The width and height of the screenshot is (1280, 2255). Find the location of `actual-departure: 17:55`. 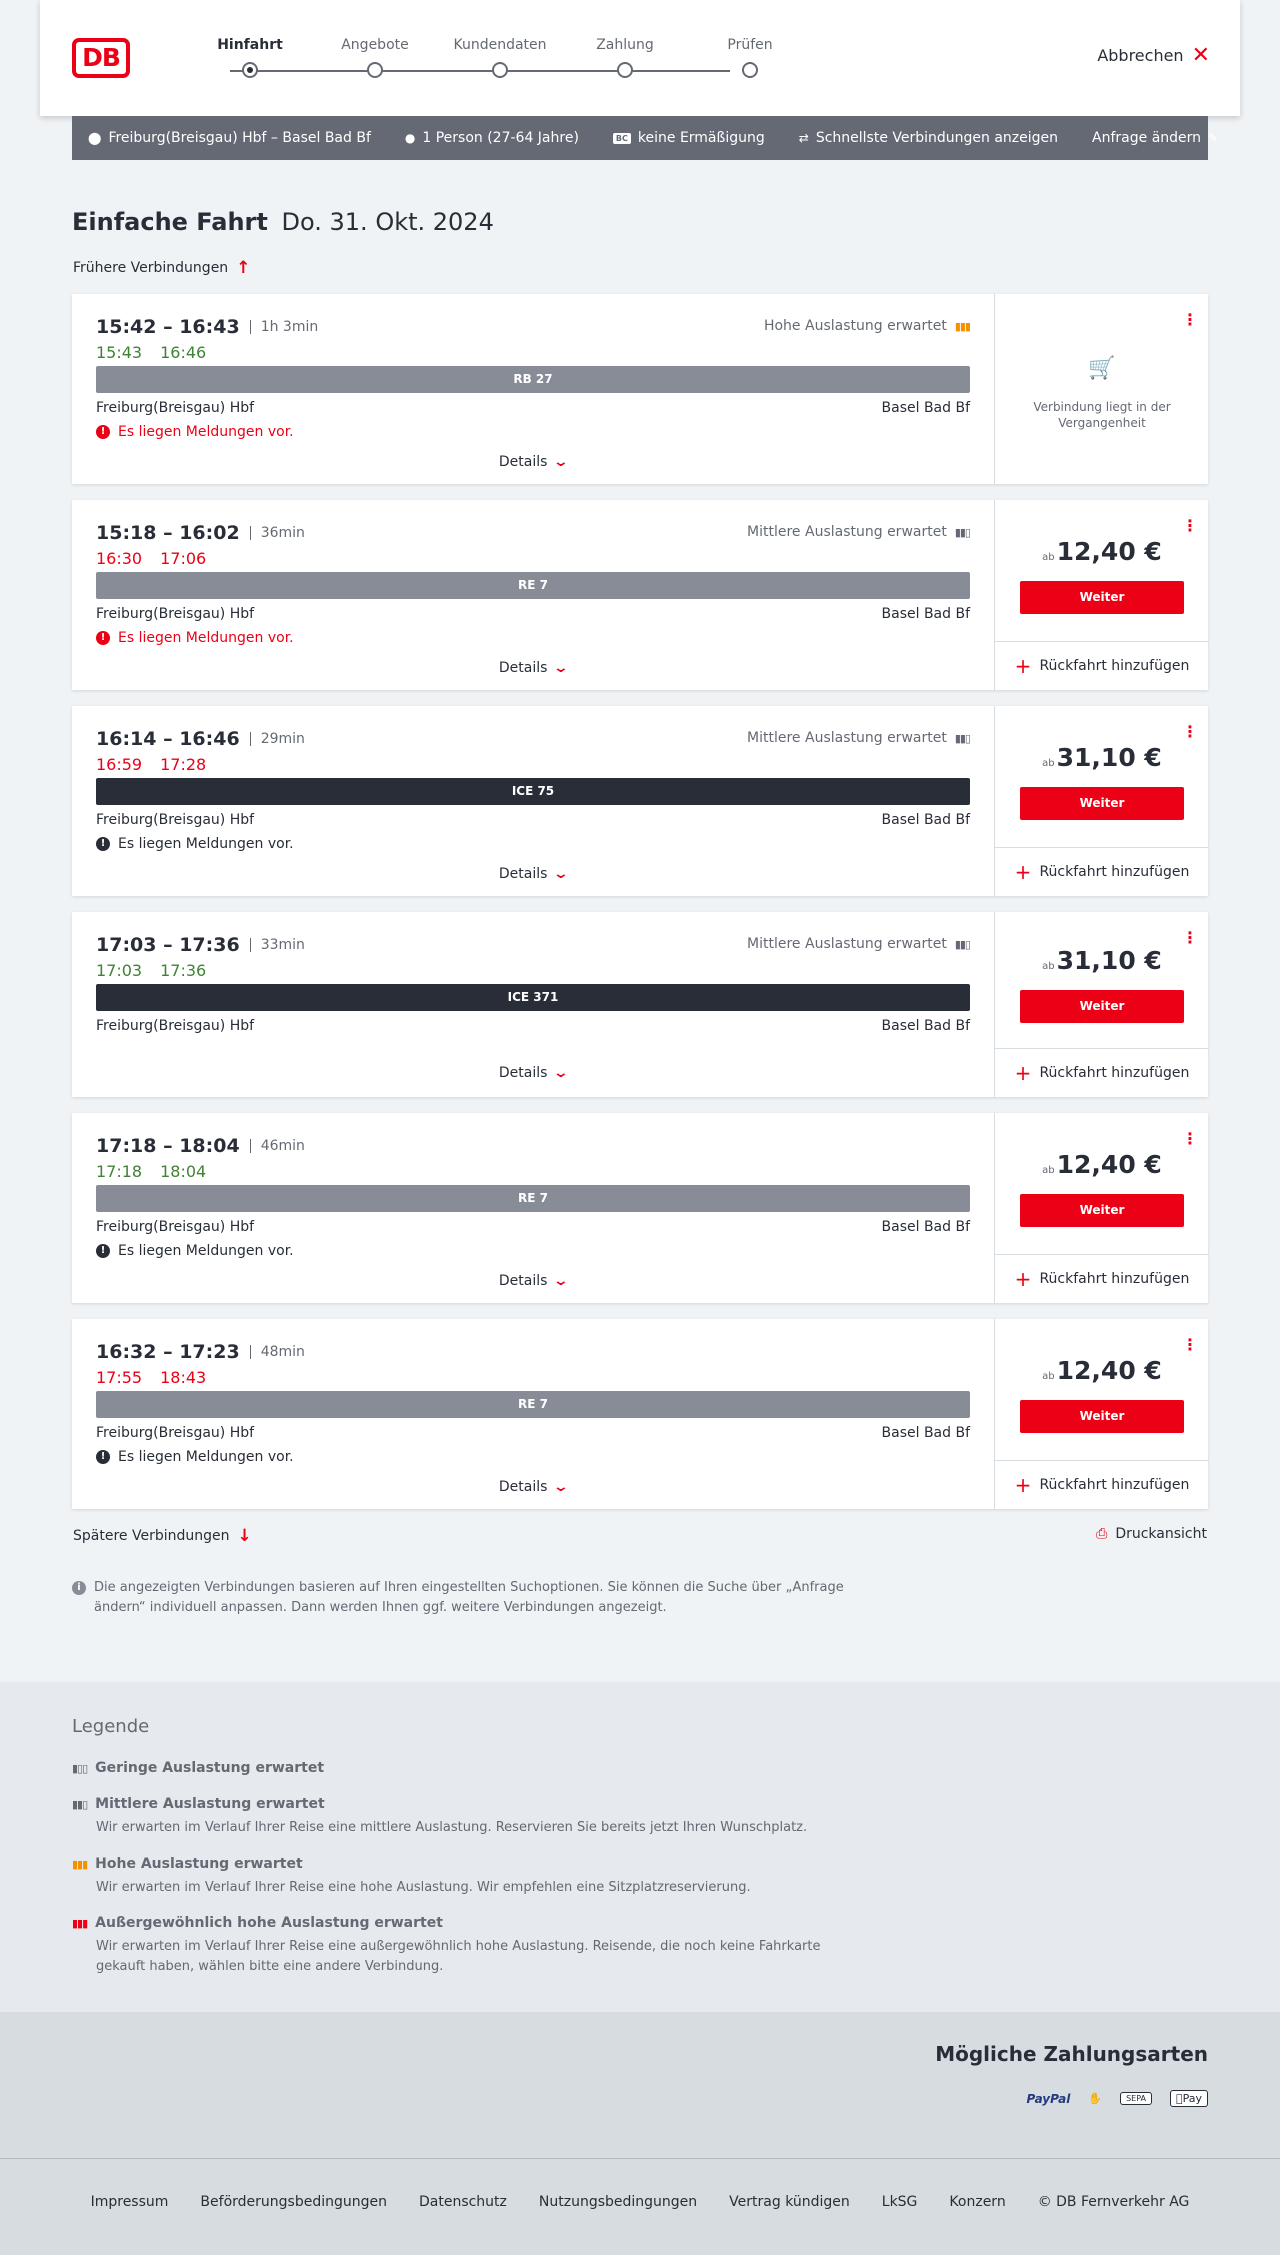

actual-departure: 17:55 is located at coordinates (119, 1377).